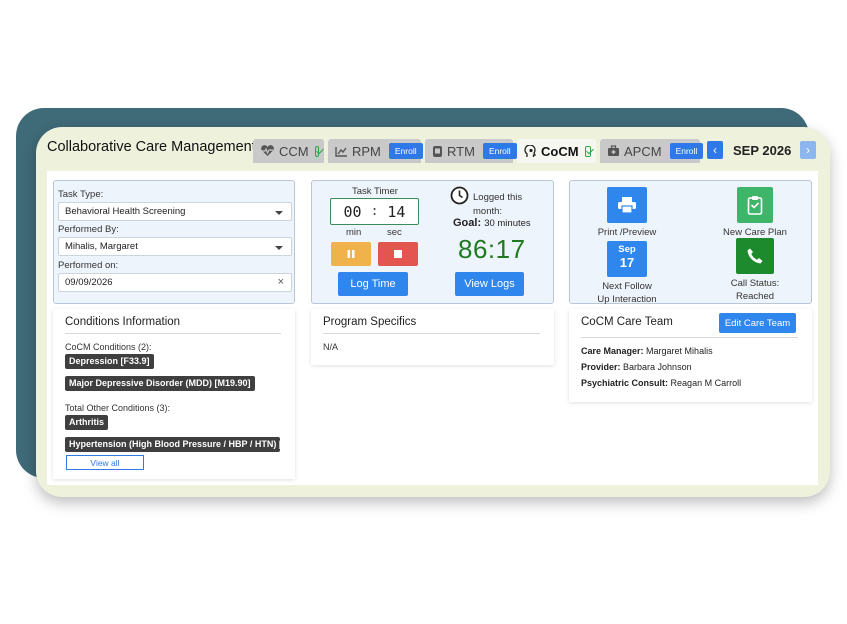 This screenshot has width=847, height=624. Describe the element at coordinates (375, 191) in the screenshot. I see `task-timer-title: Task Timer` at that location.